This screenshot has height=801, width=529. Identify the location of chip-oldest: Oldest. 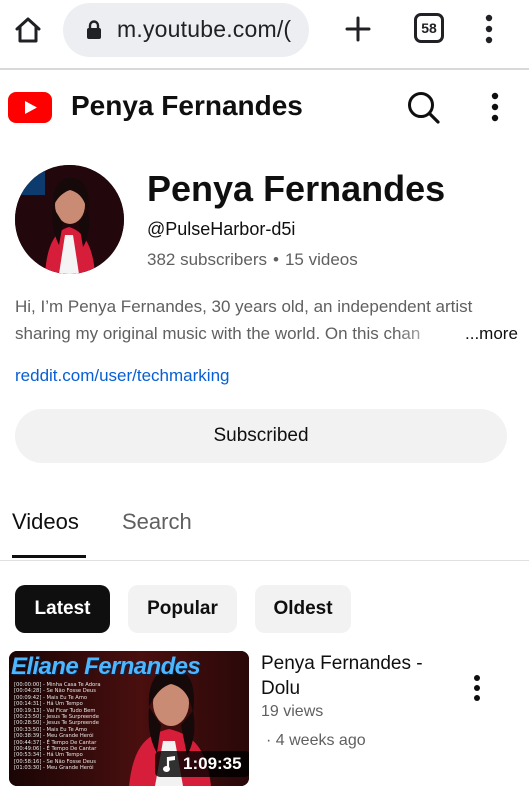
(303, 609).